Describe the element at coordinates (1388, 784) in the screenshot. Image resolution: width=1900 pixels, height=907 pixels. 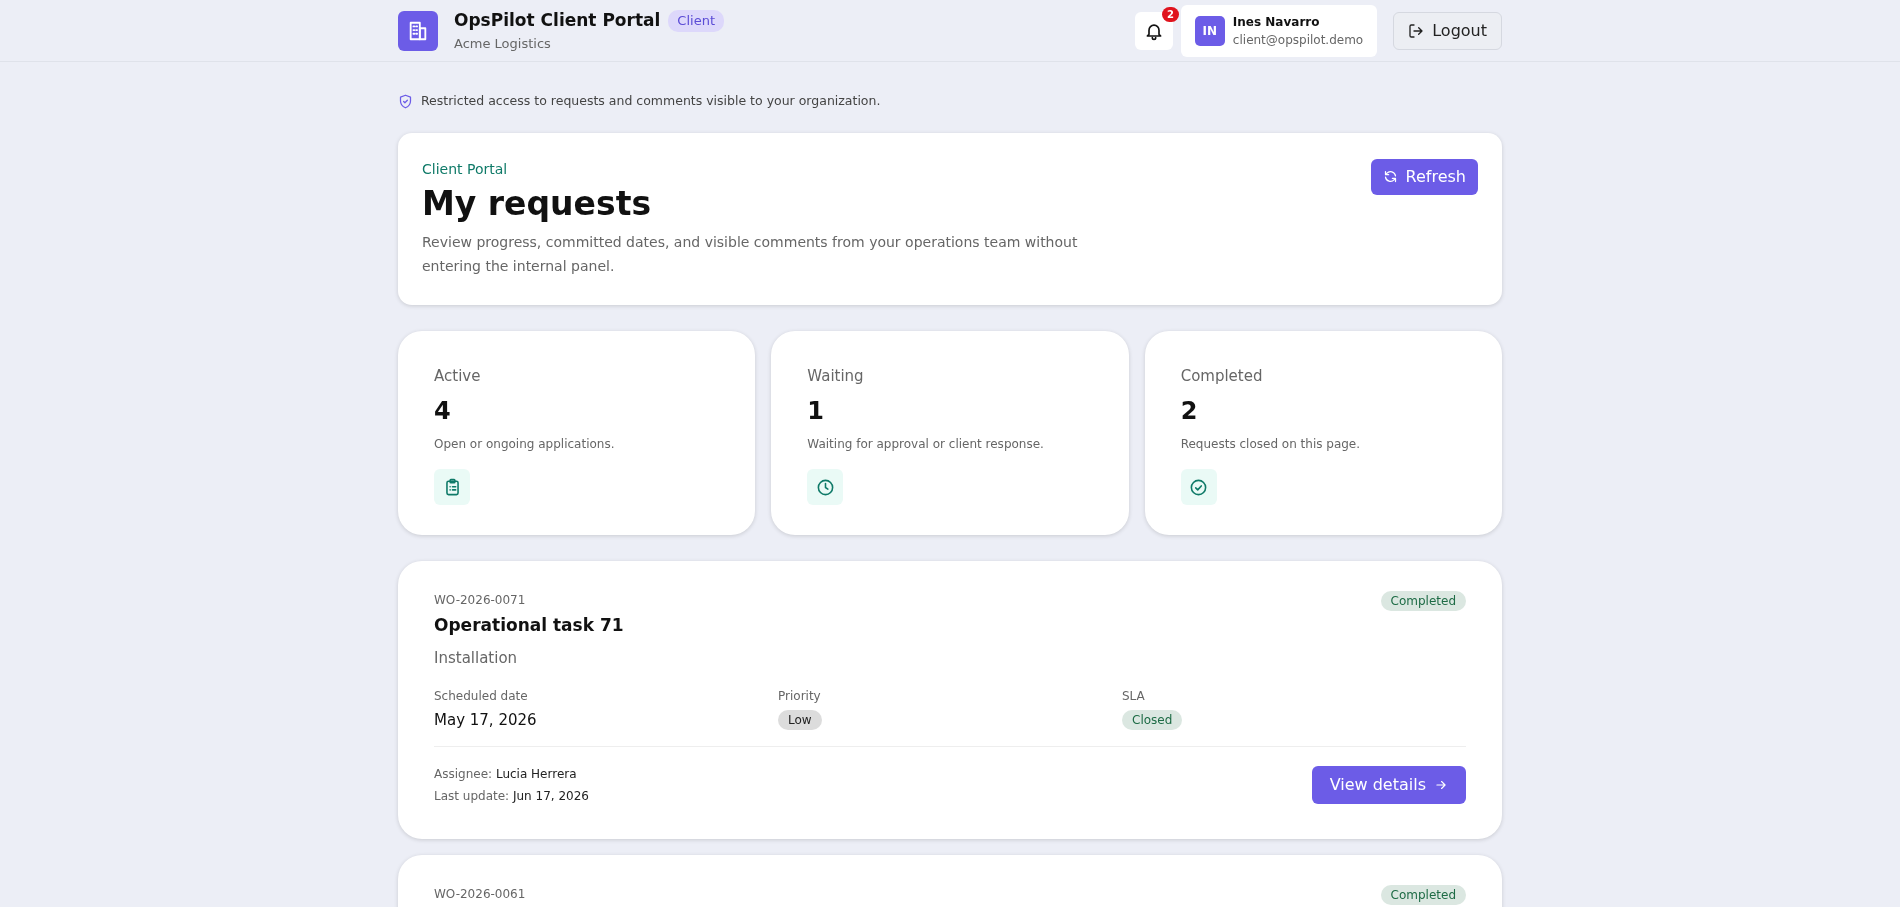
I see `view-details-button: View details` at that location.